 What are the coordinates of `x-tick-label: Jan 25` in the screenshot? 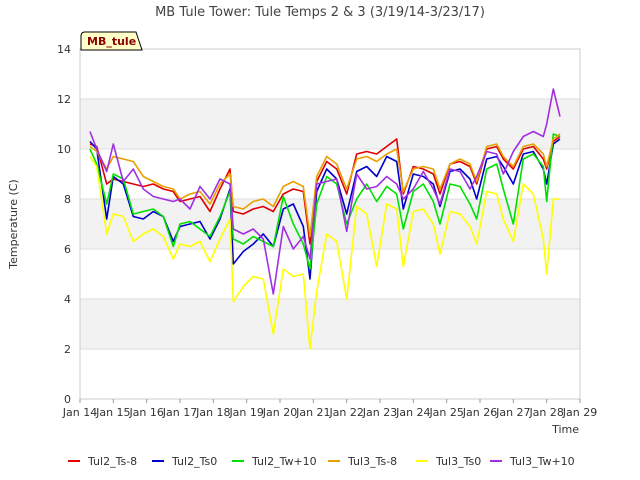 It's located at (445, 412).